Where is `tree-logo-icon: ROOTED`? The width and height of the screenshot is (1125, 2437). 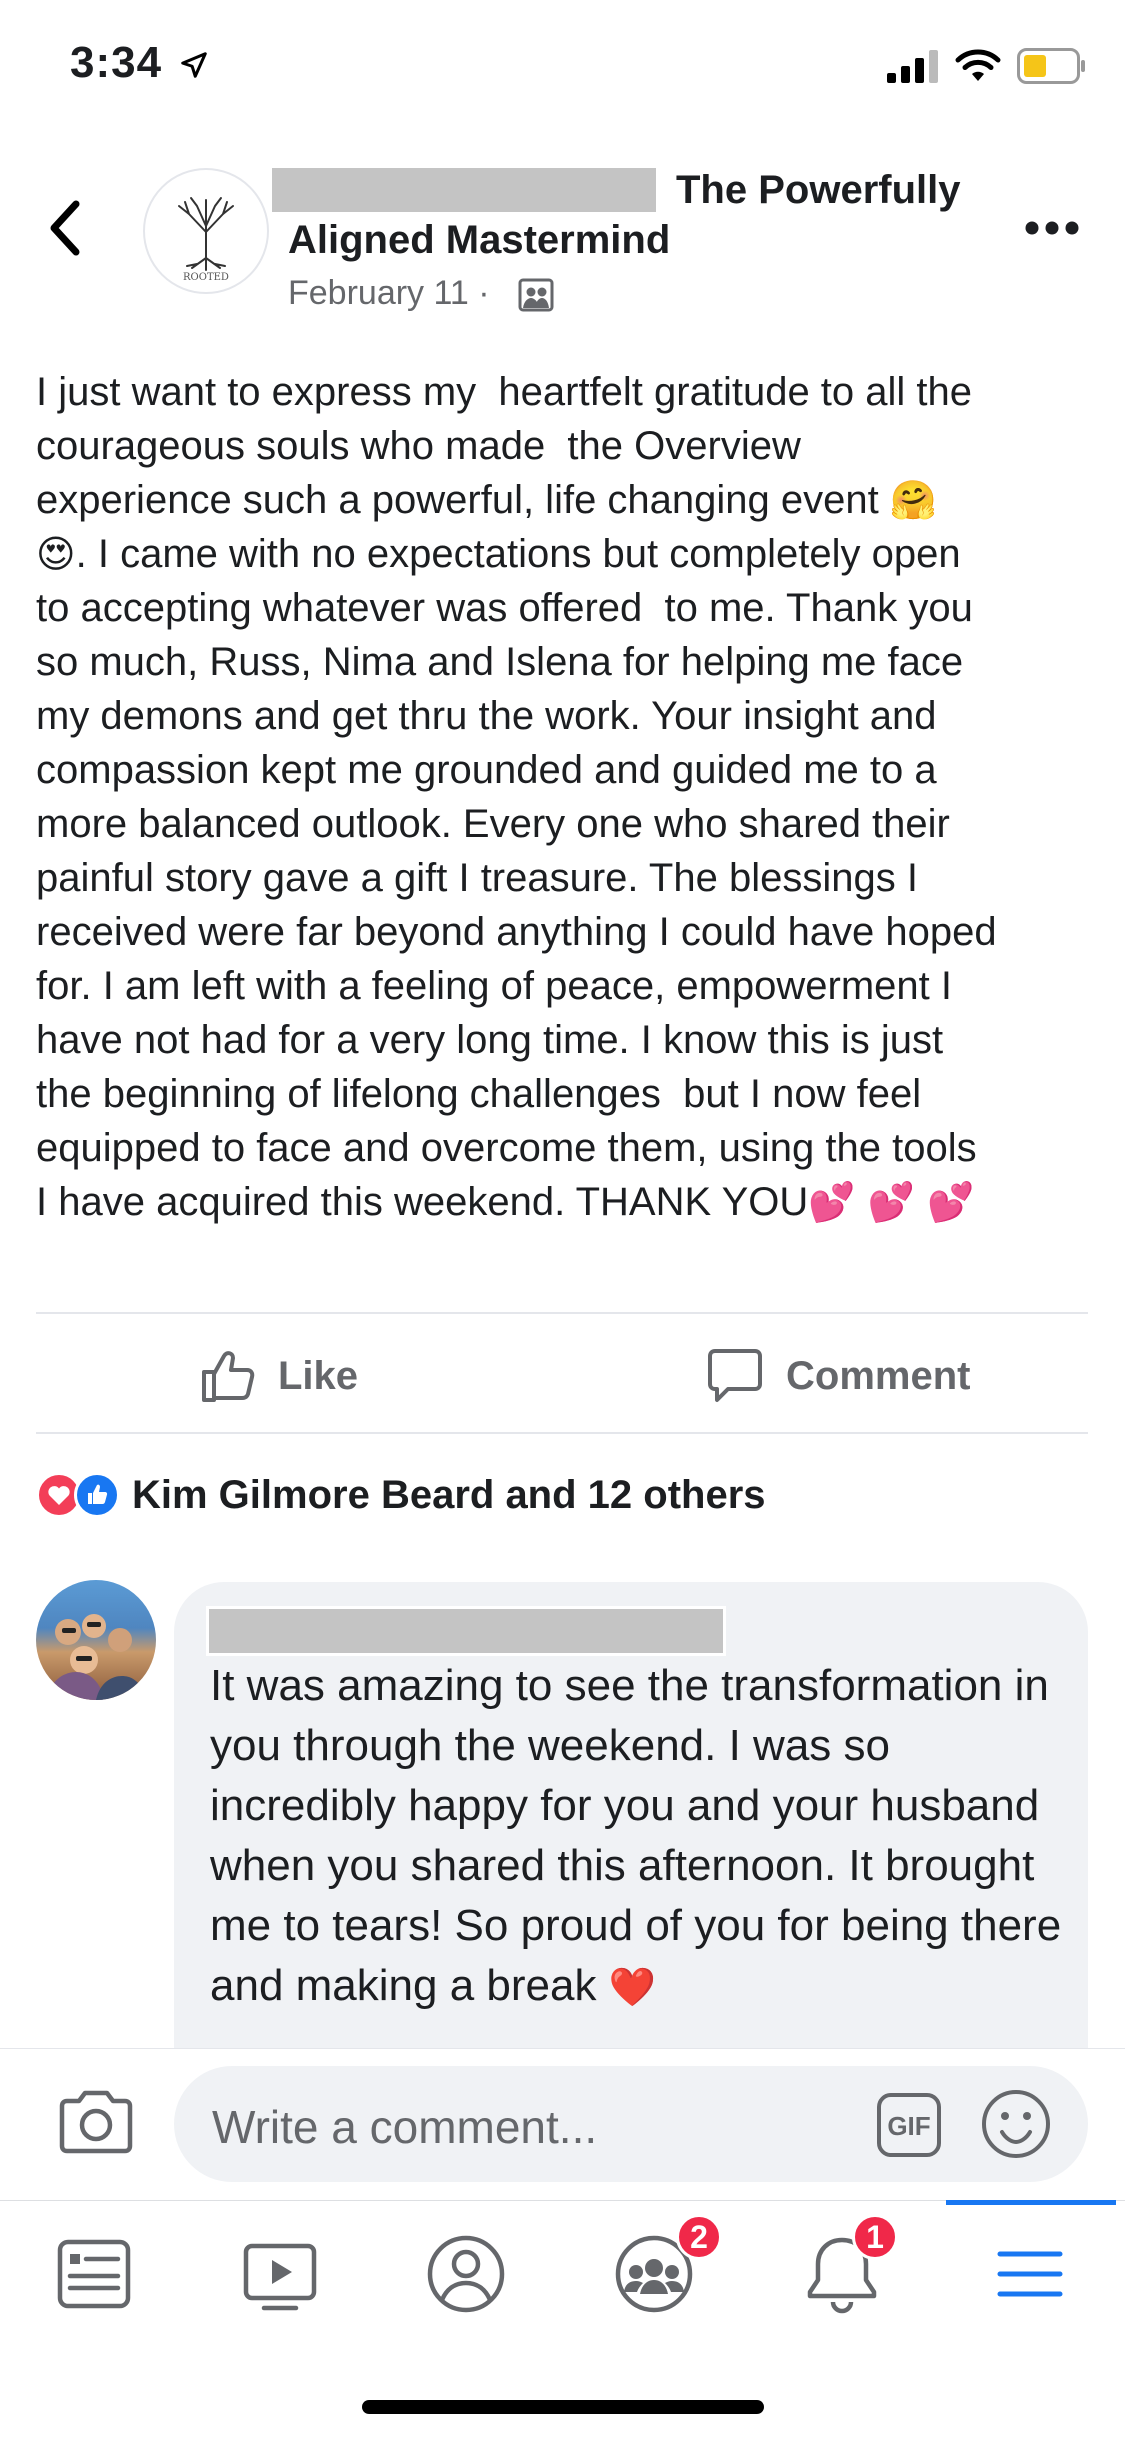
tree-logo-icon: ROOTED is located at coordinates (206, 240).